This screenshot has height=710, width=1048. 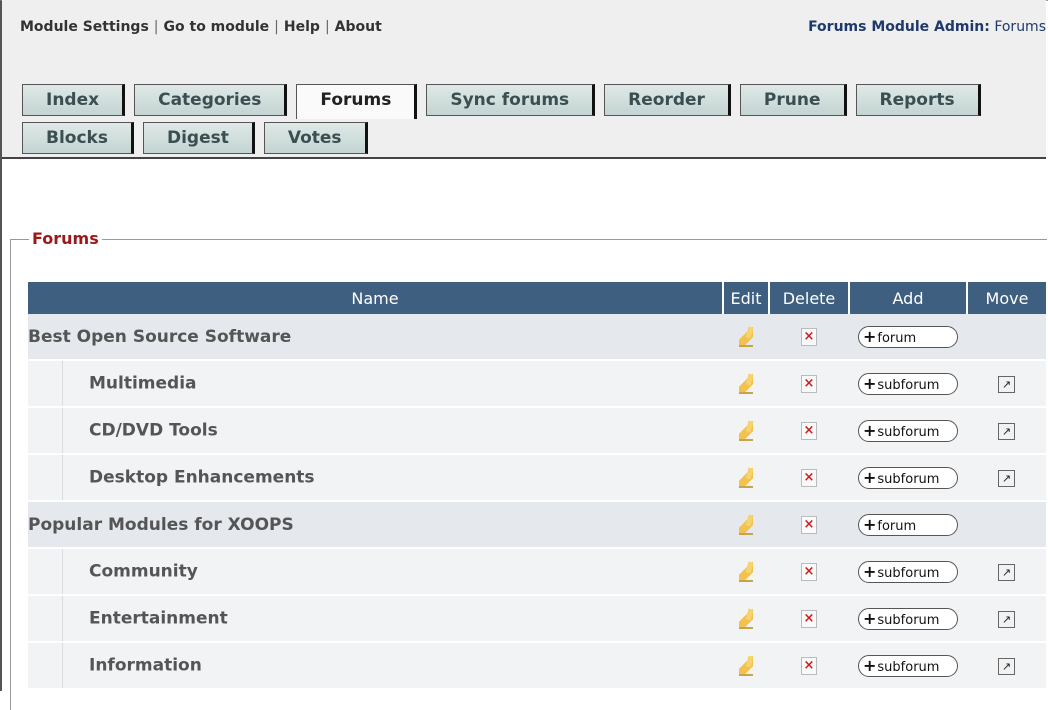 What do you see at coordinates (918, 100) in the screenshot?
I see `tab-reports: Reports` at bounding box center [918, 100].